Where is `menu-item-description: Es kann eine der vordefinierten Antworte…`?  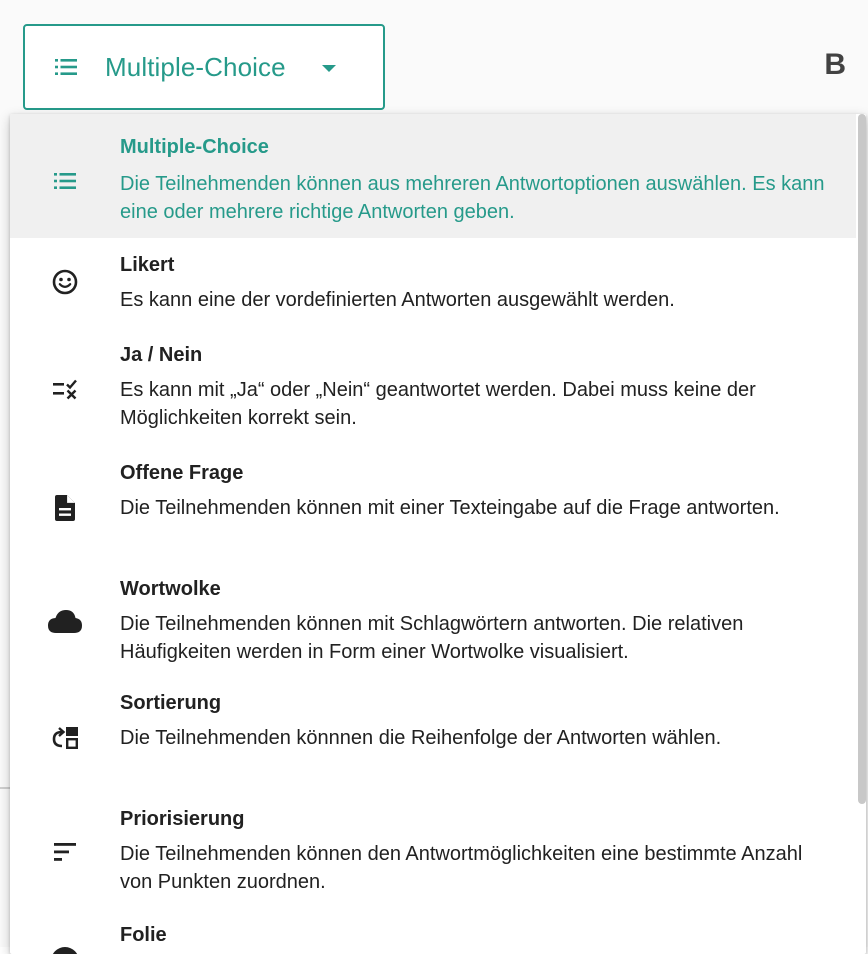 menu-item-description: Es kann eine der vordefinierten Antworte… is located at coordinates (397, 300).